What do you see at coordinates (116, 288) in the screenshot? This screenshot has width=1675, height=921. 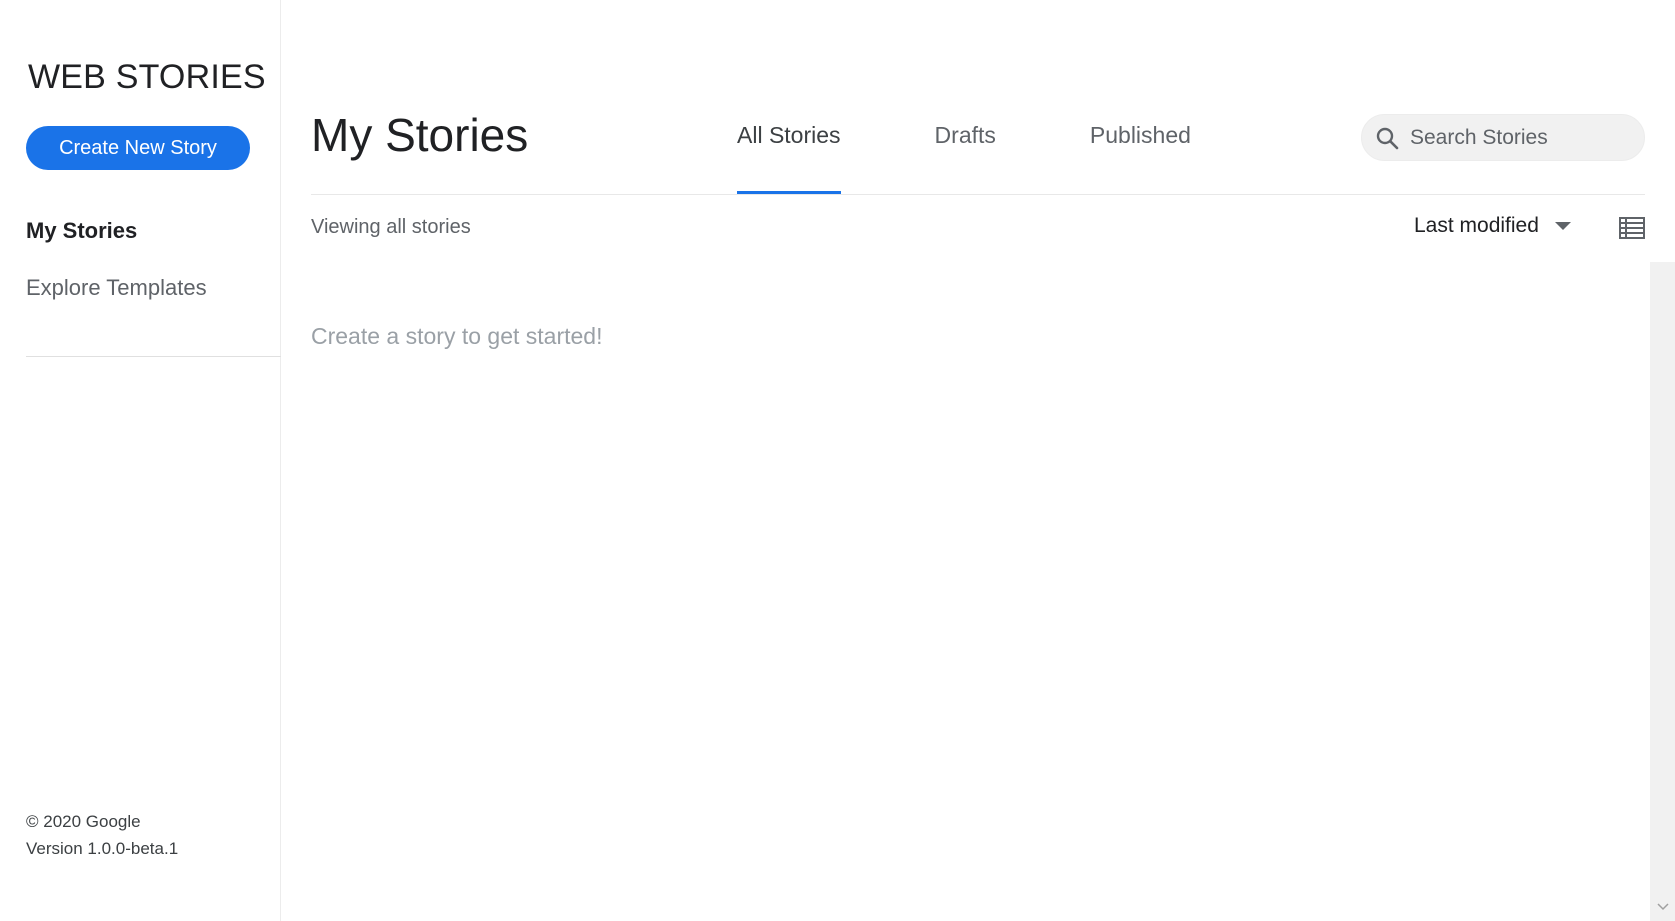 I see `sidebar-item-explore-templates: Explore Templates` at bounding box center [116, 288].